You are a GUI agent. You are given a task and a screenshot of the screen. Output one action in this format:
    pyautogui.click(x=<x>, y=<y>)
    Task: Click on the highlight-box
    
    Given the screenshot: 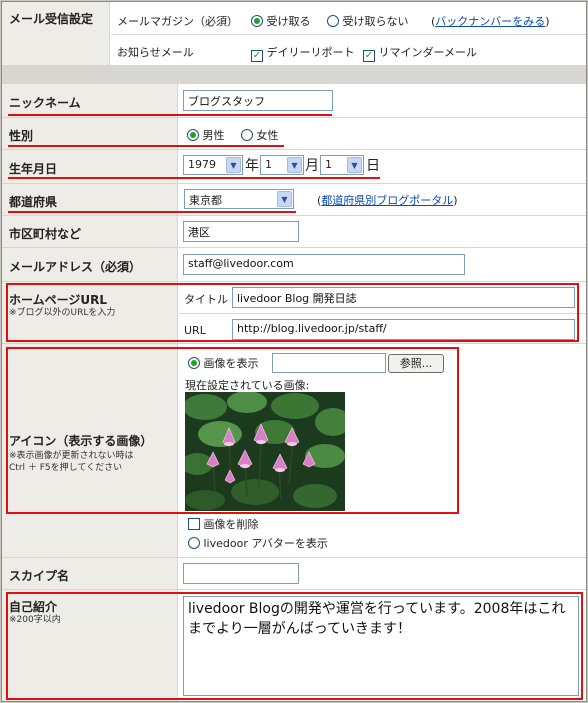 What is the action you would take?
    pyautogui.click(x=292, y=312)
    